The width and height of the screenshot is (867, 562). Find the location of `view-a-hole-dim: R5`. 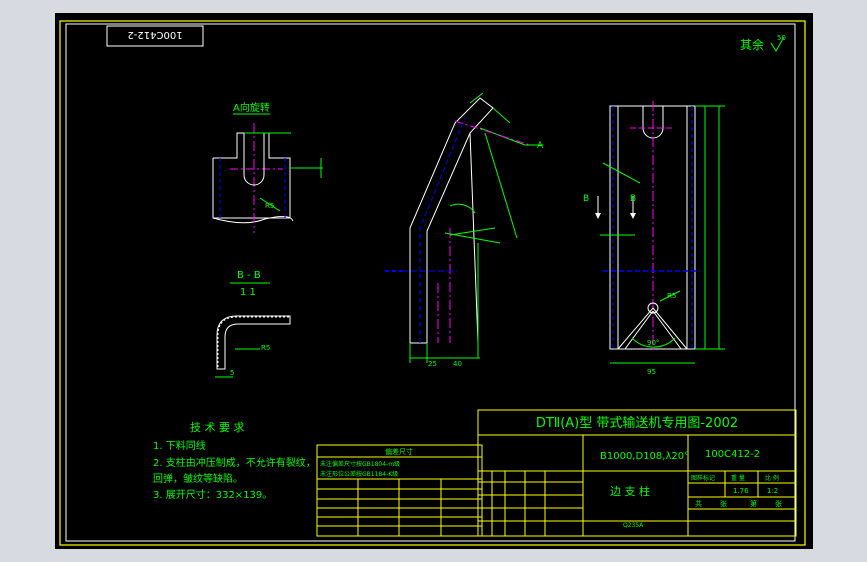

view-a-hole-dim: R5 is located at coordinates (269, 206).